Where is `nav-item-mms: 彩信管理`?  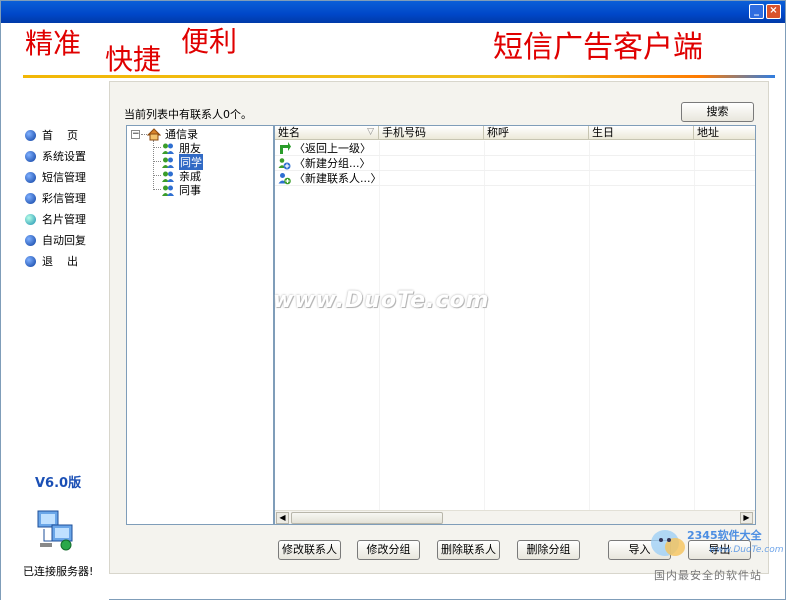 nav-item-mms: 彩信管理 is located at coordinates (55, 198).